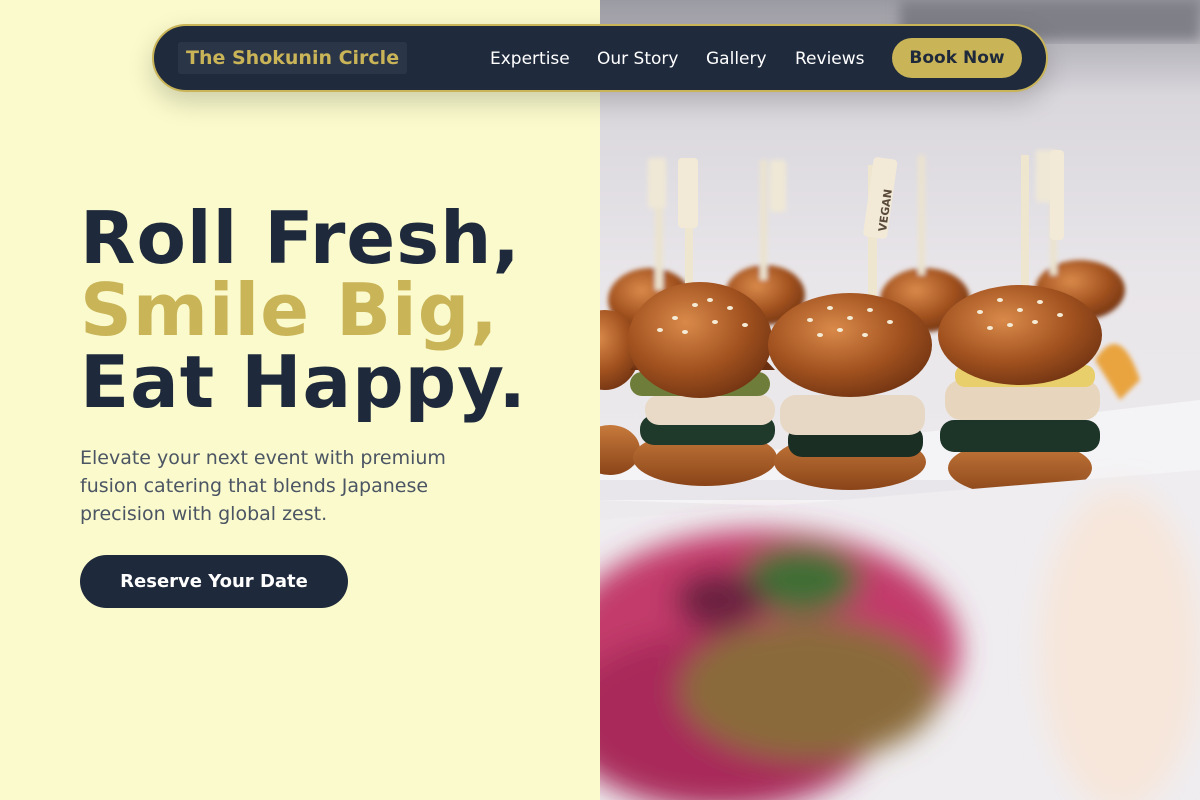 This screenshot has height=800, width=1200. What do you see at coordinates (530, 59) in the screenshot?
I see `nav-link-expertise: Expertise` at bounding box center [530, 59].